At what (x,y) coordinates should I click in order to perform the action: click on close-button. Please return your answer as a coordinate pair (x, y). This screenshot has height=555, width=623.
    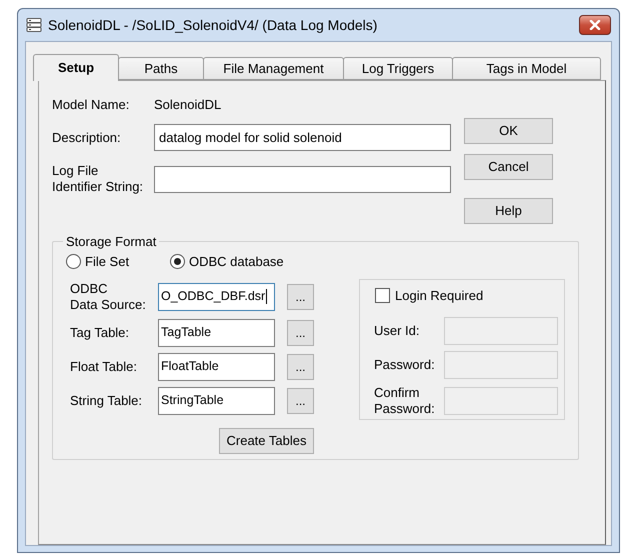
    Looking at the image, I should click on (595, 25).